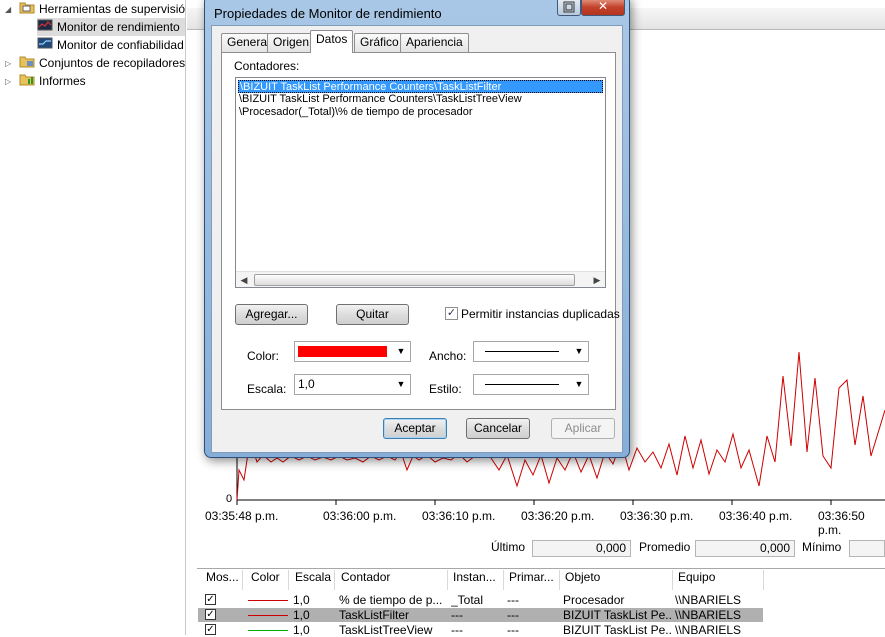 This screenshot has width=885, height=637. Describe the element at coordinates (451, 313) in the screenshot. I see `allow-duplicates-checkbox: ✓` at that location.